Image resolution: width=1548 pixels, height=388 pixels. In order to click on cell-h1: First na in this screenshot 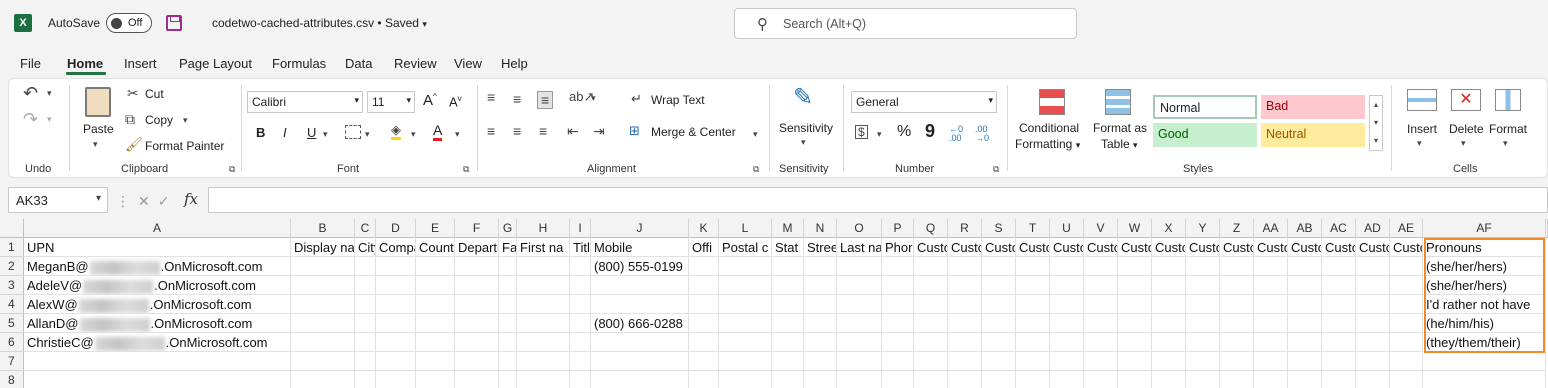, I will do `click(543, 247)`.